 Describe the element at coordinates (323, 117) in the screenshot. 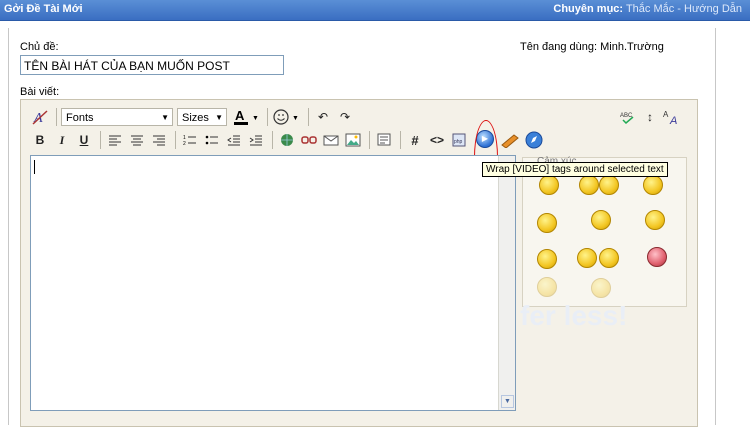

I see `undo-icon: ↶` at that location.